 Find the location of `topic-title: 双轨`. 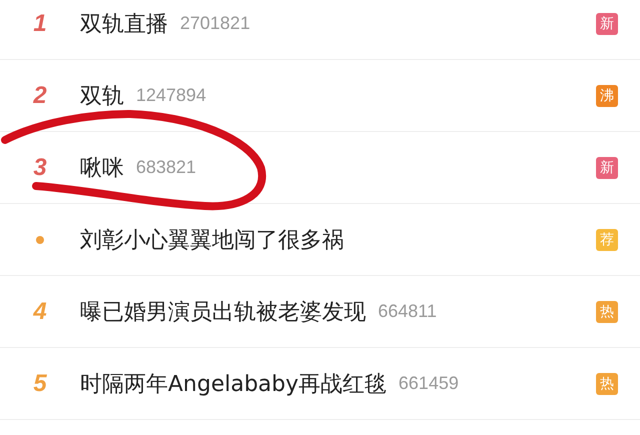

topic-title: 双轨 is located at coordinates (102, 96).